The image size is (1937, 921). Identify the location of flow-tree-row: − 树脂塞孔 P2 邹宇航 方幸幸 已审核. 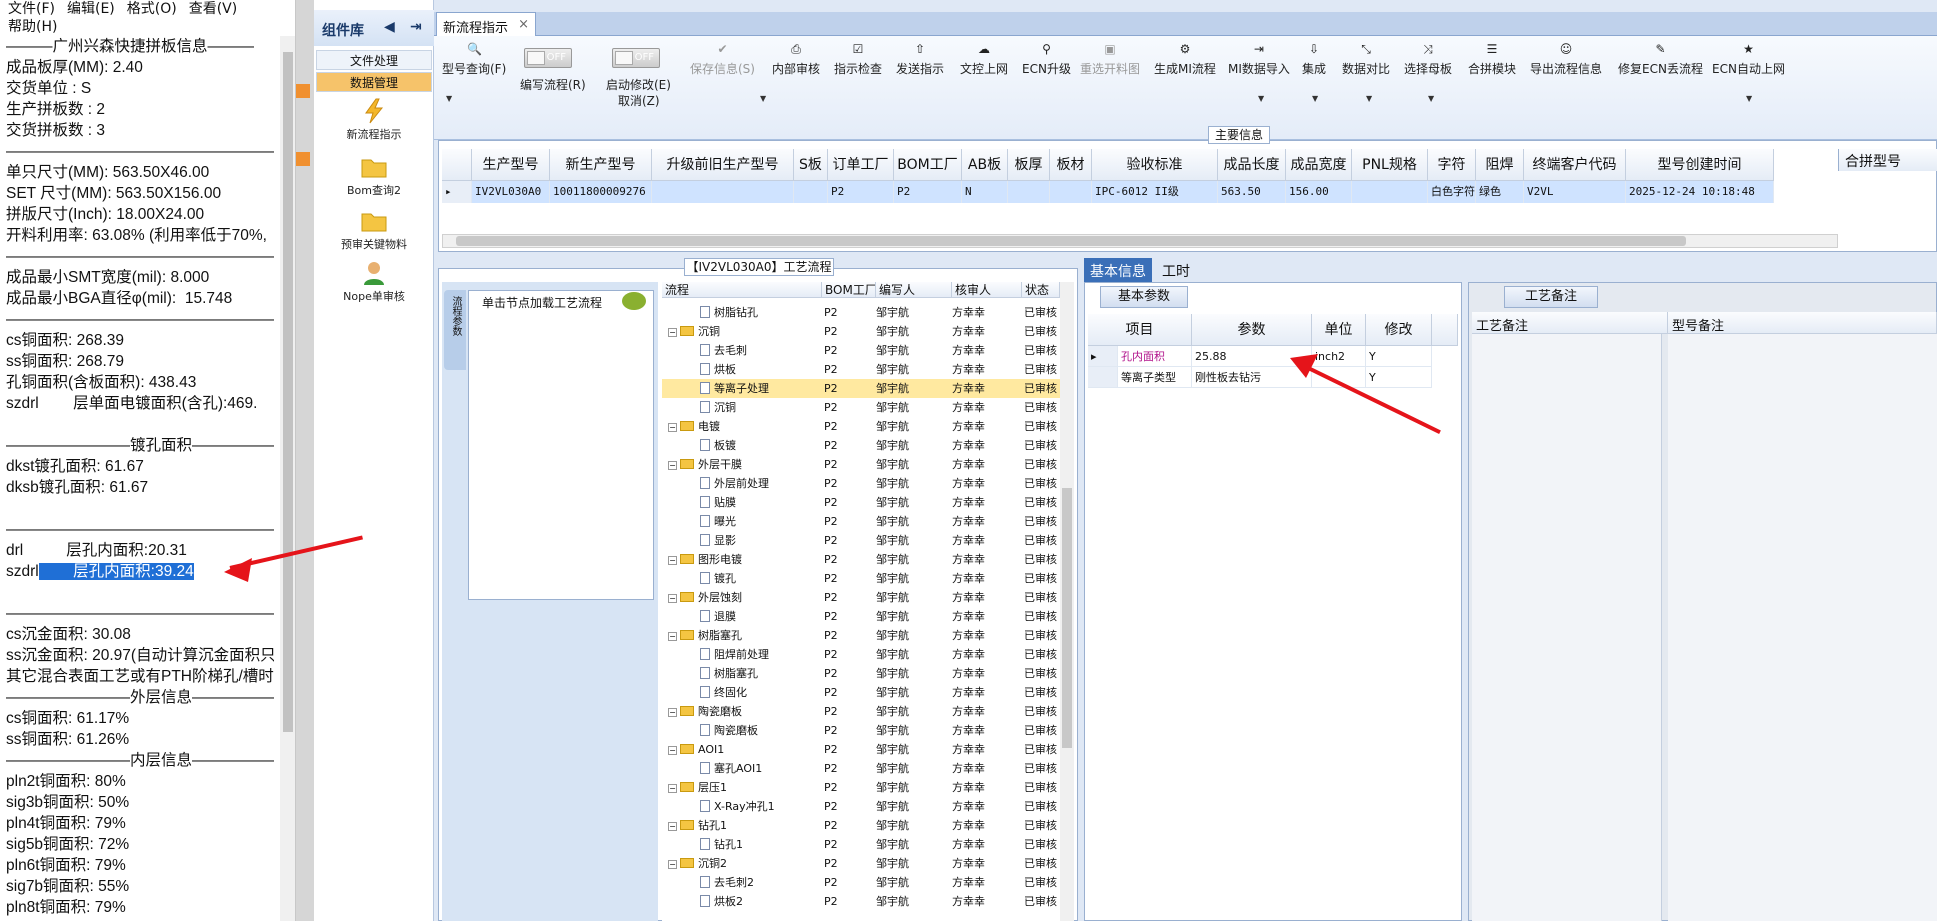
(861, 635).